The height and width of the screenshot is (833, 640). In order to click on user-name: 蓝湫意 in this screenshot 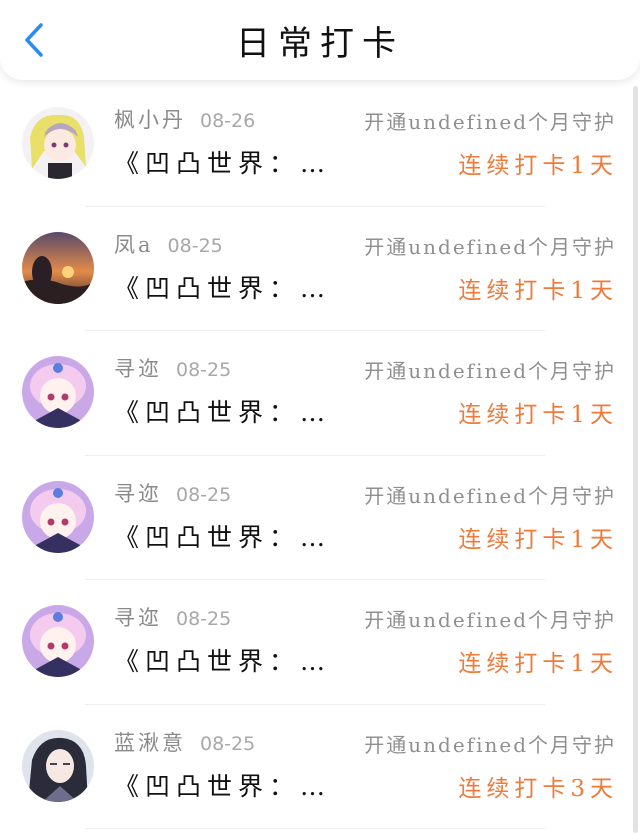, I will do `click(150, 742)`.